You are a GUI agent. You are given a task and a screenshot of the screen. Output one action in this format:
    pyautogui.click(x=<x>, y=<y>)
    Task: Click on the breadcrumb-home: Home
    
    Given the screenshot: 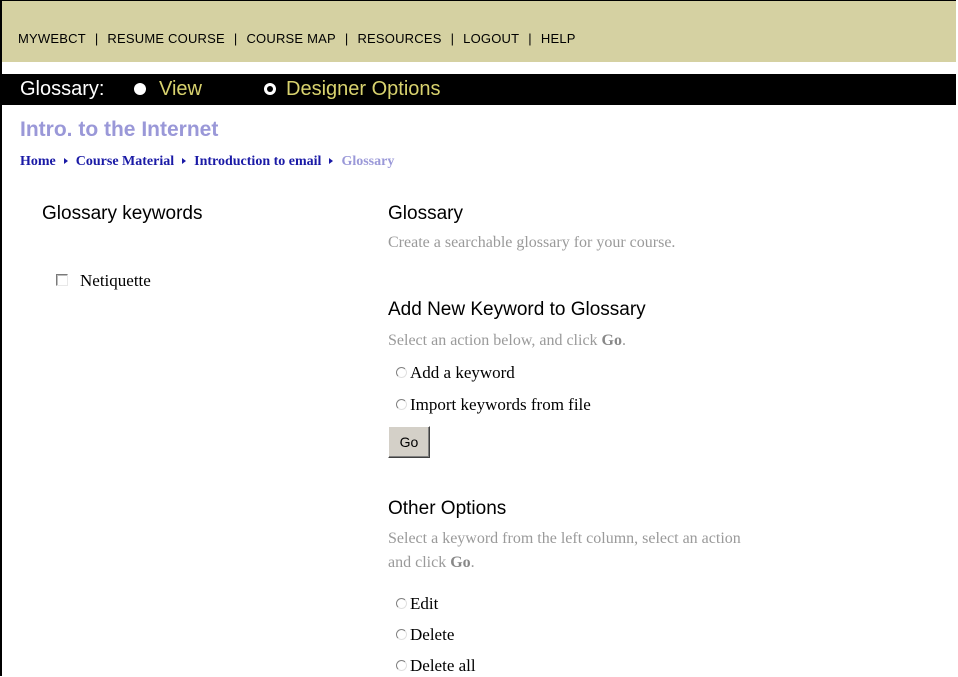 What is the action you would take?
    pyautogui.click(x=38, y=161)
    